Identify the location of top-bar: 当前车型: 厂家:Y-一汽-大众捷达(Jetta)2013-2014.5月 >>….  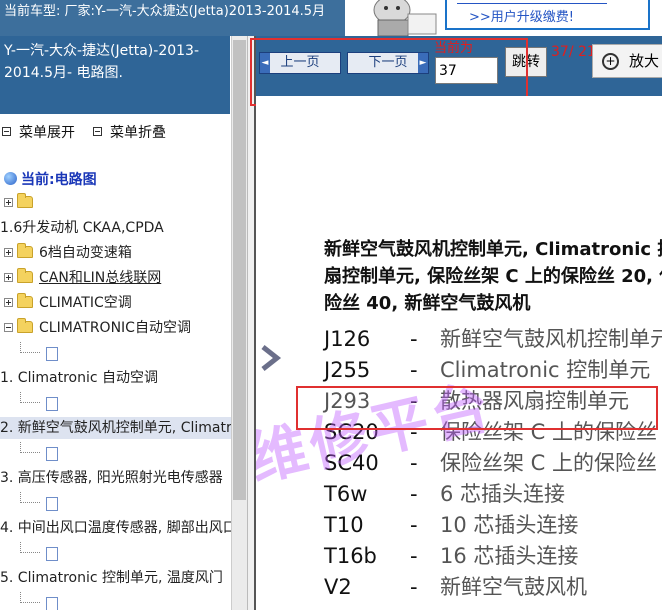
(331, 18).